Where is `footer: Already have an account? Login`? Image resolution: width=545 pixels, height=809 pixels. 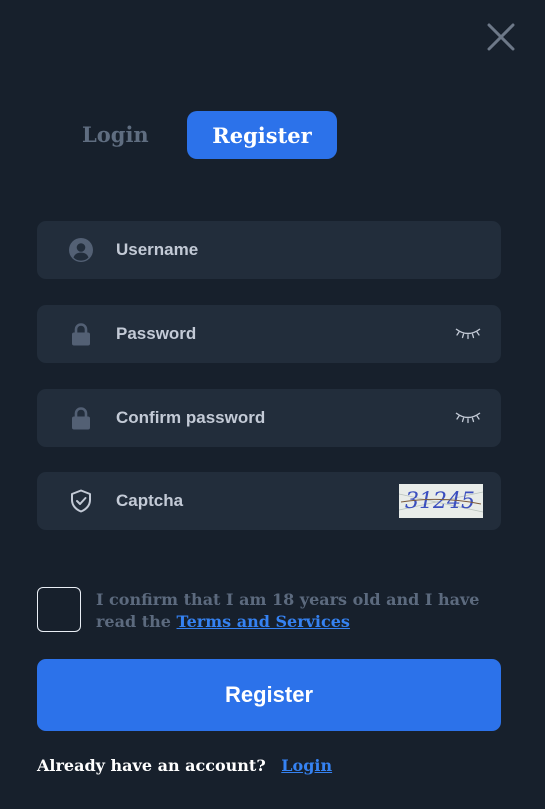
footer: Already have an account? Login is located at coordinates (184, 765).